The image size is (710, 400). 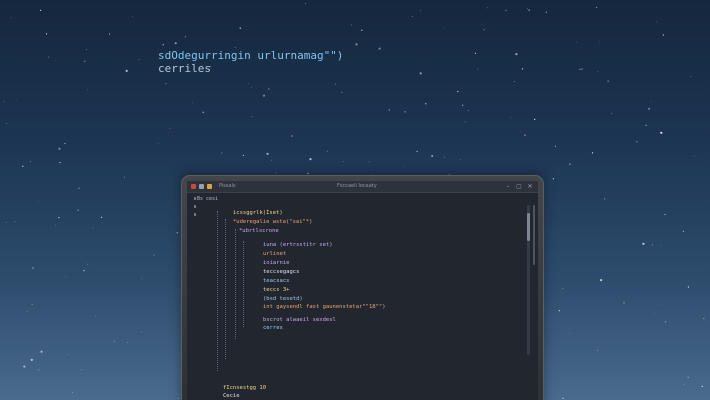 What do you see at coordinates (324, 307) in the screenshot?
I see `code-line: int gaysendl fast gaunenstetar""18"")` at bounding box center [324, 307].